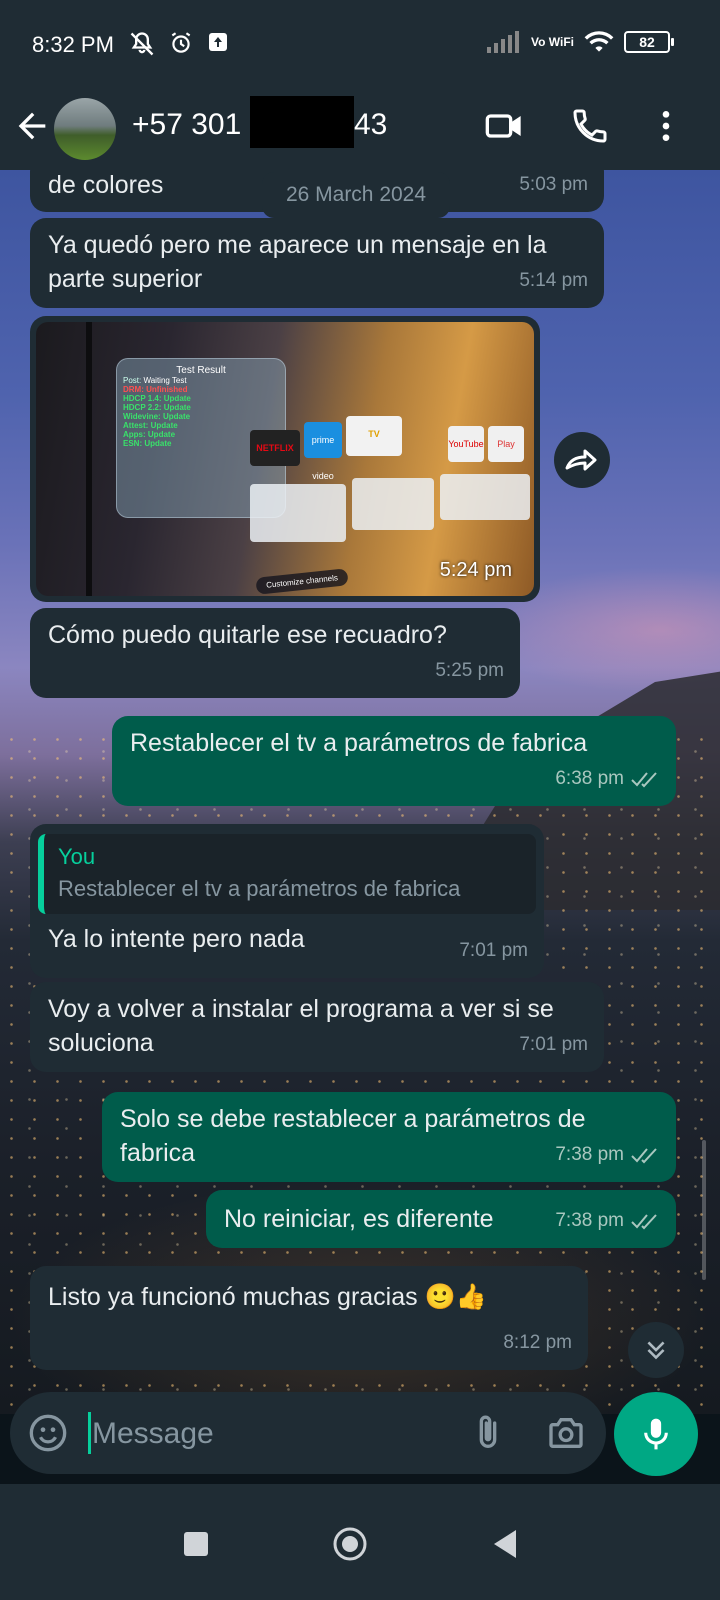 This screenshot has width=720, height=1600. What do you see at coordinates (275, 448) in the screenshot?
I see `app-tile: NETFLIX` at bounding box center [275, 448].